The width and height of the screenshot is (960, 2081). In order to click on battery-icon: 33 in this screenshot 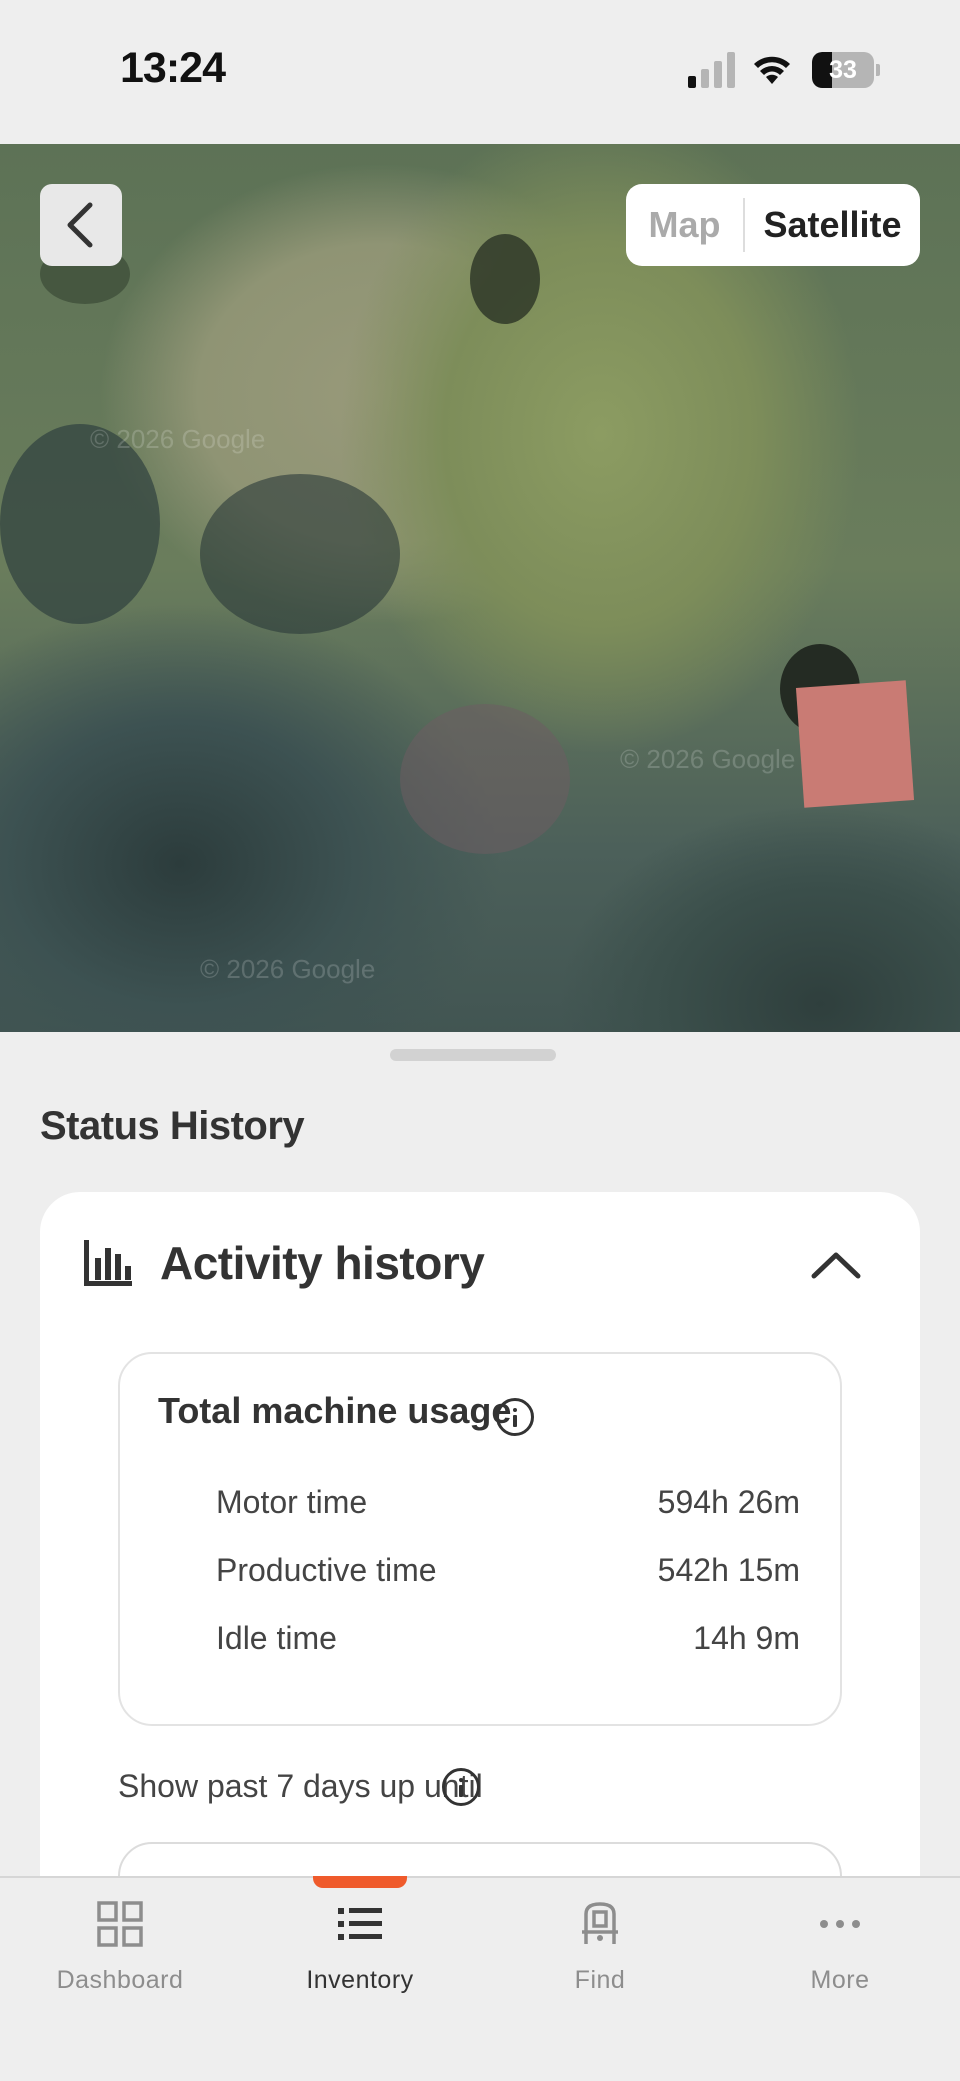, I will do `click(846, 70)`.